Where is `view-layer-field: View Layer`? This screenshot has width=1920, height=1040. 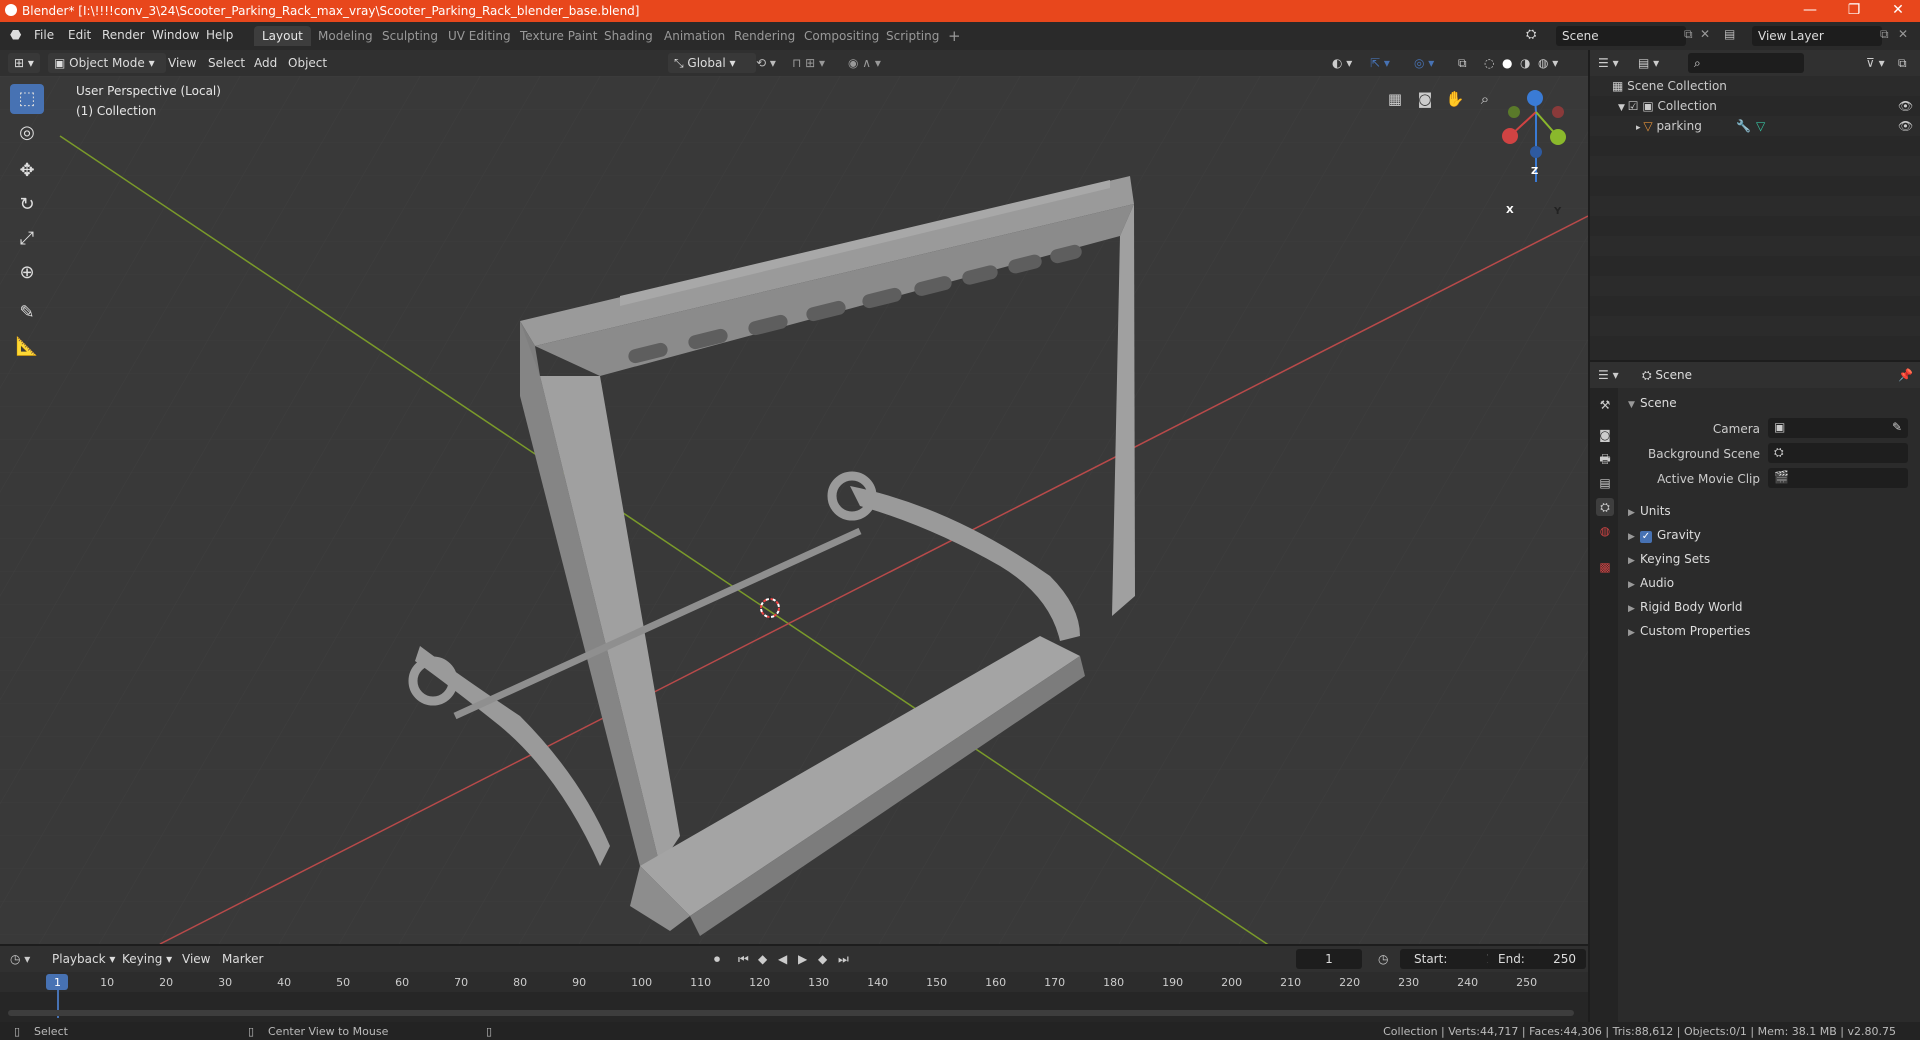
view-layer-field: View Layer is located at coordinates (1817, 36).